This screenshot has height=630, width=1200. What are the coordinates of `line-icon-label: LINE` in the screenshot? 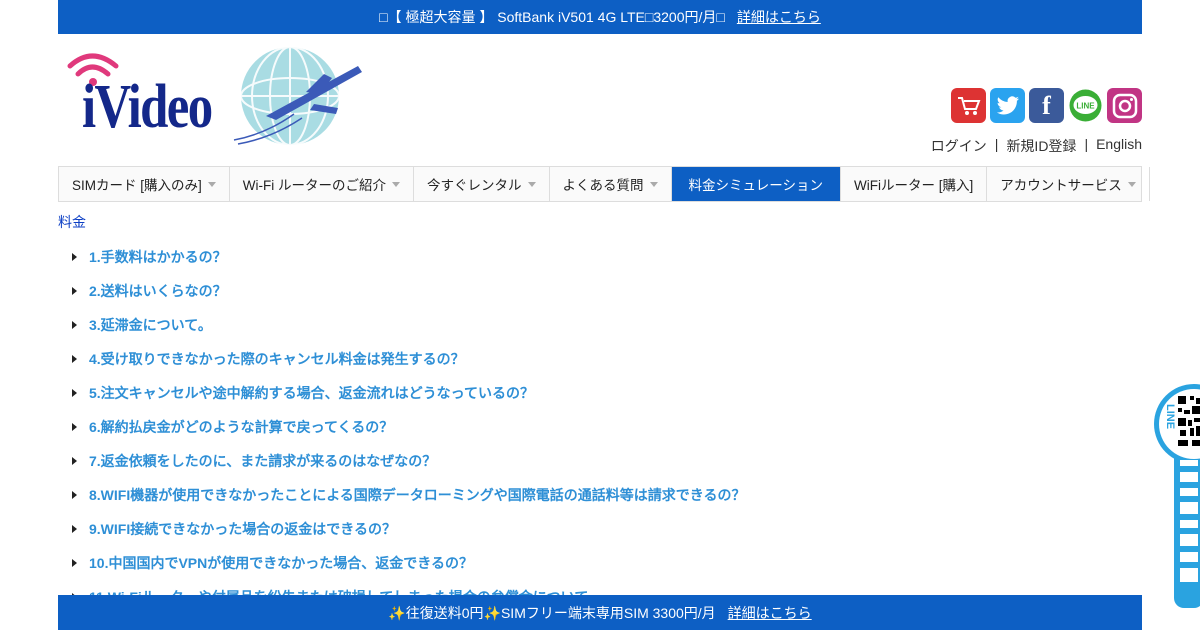 It's located at (1085, 106).